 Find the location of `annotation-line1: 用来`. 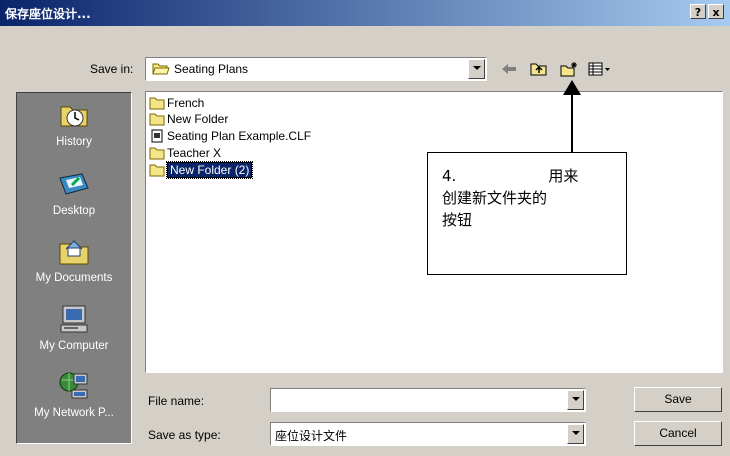

annotation-line1: 用来 is located at coordinates (563, 176).